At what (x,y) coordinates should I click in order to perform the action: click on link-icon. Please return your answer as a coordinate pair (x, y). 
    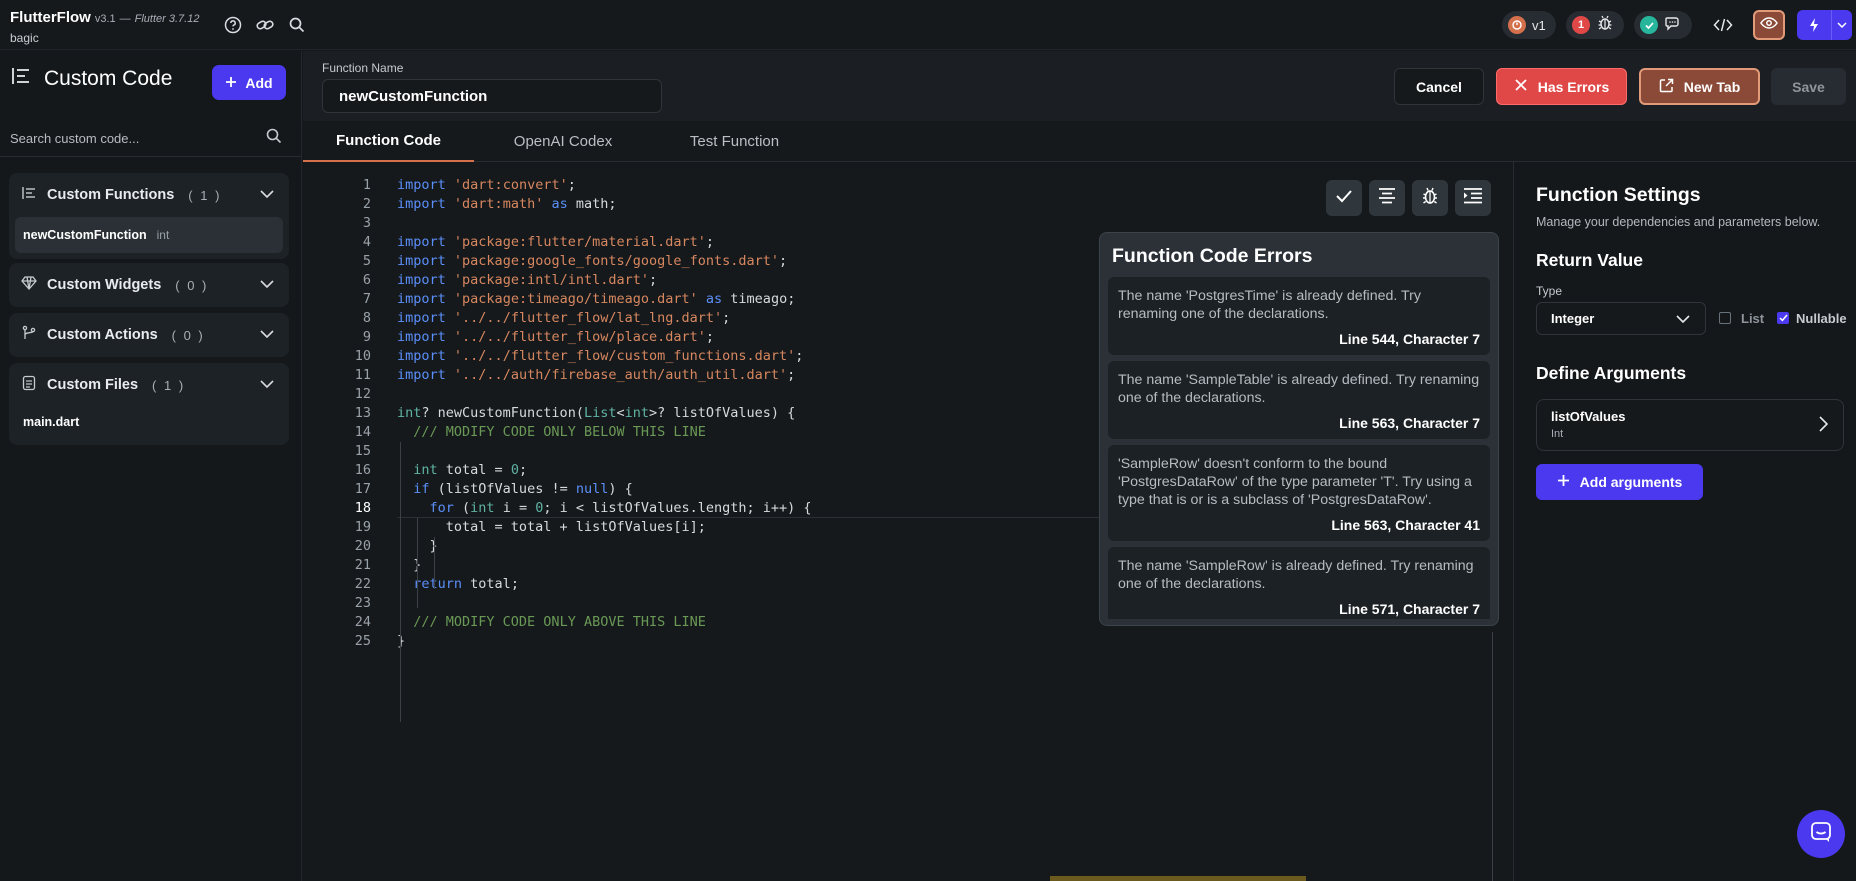
    Looking at the image, I should click on (265, 25).